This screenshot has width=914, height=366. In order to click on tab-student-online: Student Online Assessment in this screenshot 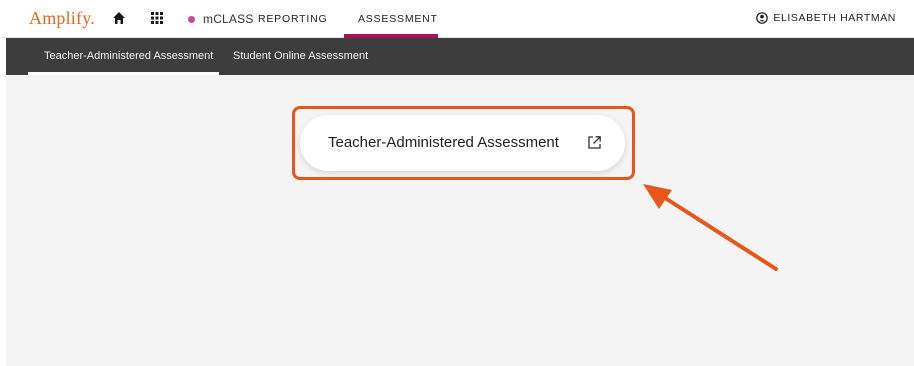, I will do `click(300, 56)`.